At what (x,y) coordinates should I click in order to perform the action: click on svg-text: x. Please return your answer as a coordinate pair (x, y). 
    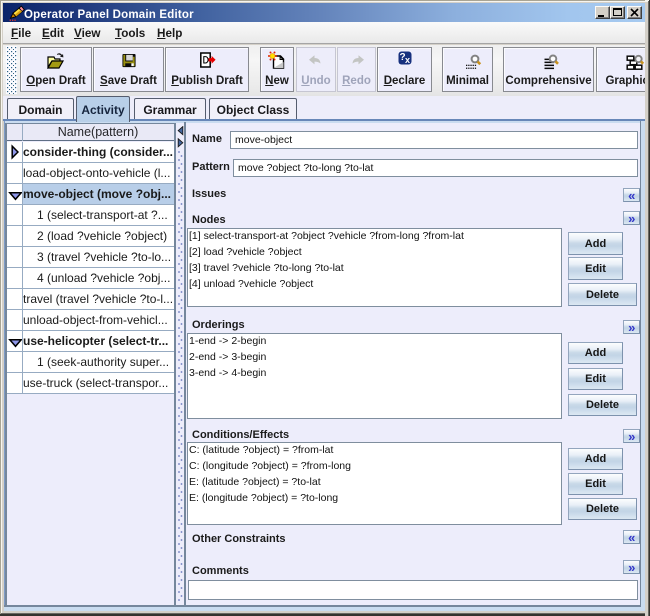
    Looking at the image, I should click on (407, 60).